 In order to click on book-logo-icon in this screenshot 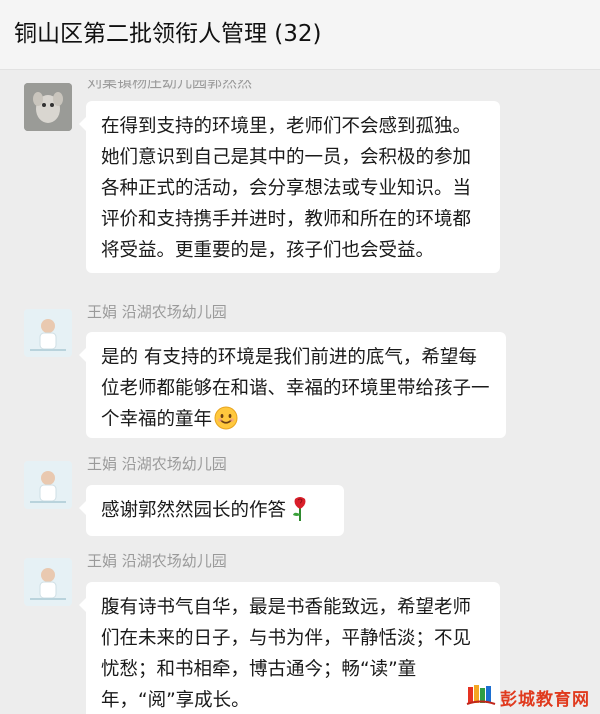, I will do `click(481, 697)`.